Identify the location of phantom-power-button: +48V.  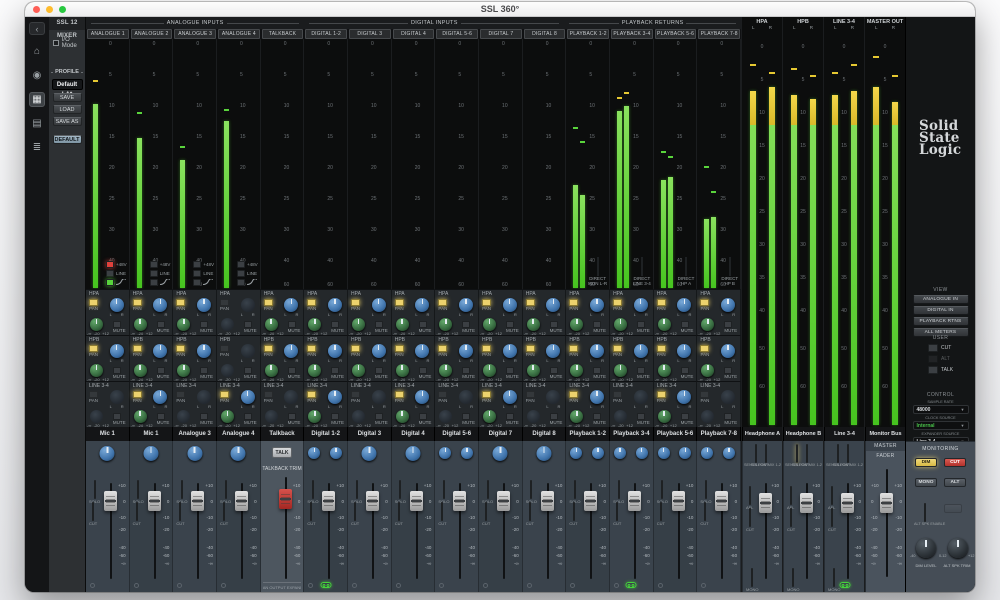
(247, 264).